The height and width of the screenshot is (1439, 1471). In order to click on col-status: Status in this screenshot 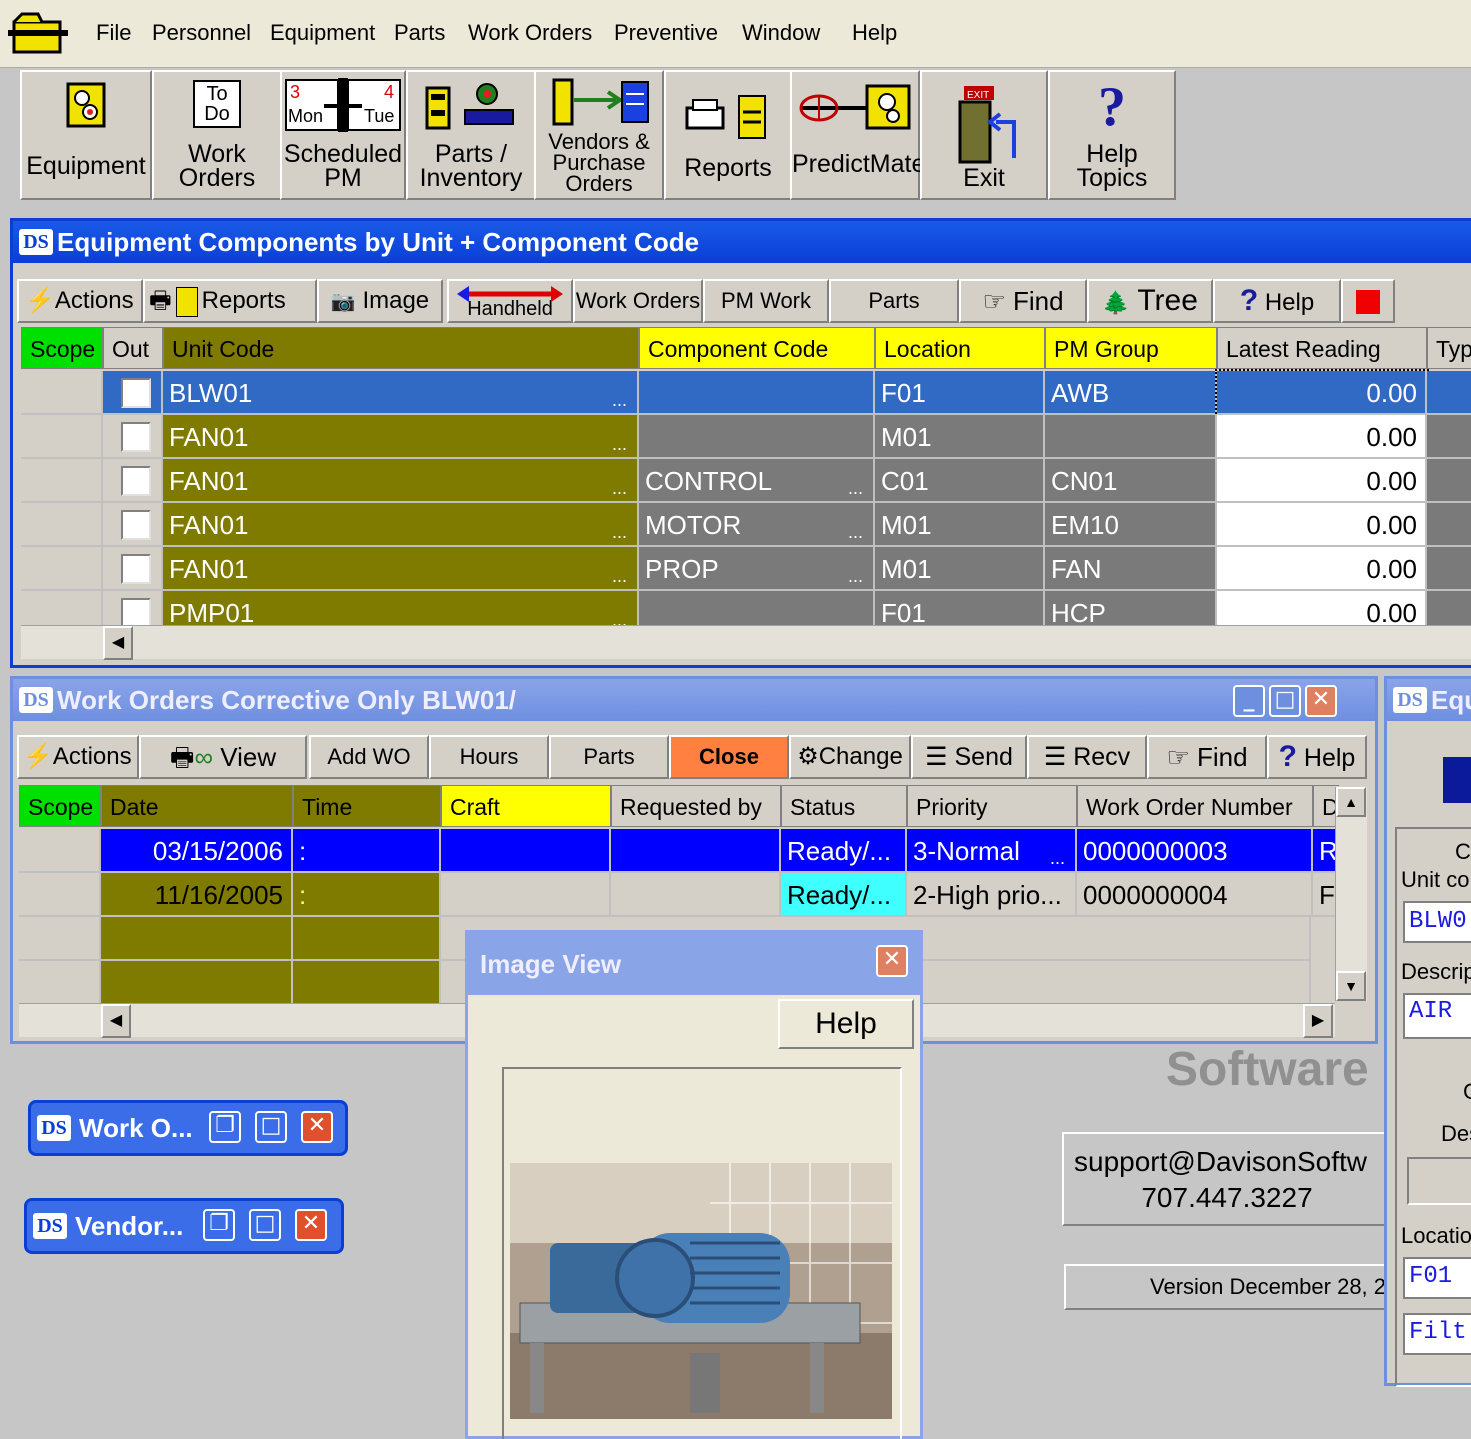, I will do `click(844, 806)`.